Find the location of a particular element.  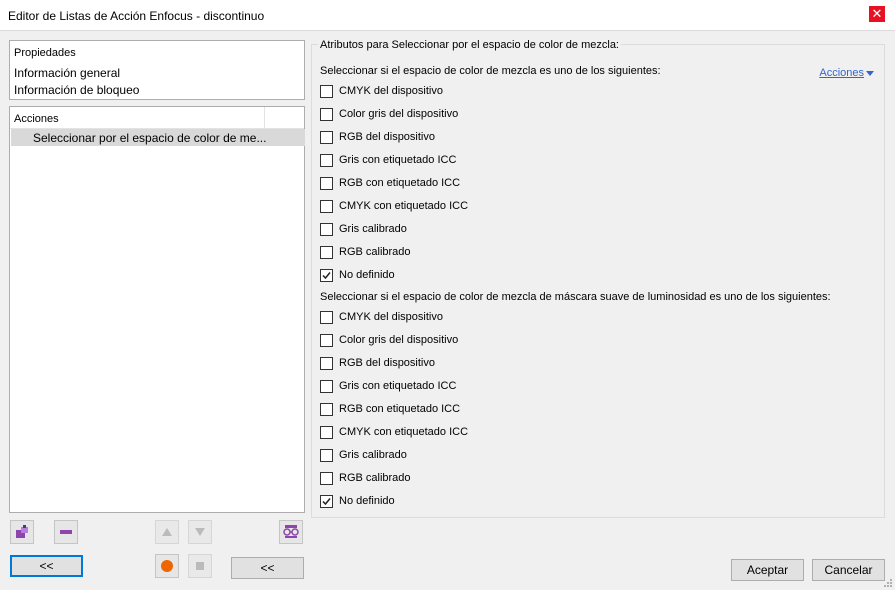

column-divider is located at coordinates (264, 117).